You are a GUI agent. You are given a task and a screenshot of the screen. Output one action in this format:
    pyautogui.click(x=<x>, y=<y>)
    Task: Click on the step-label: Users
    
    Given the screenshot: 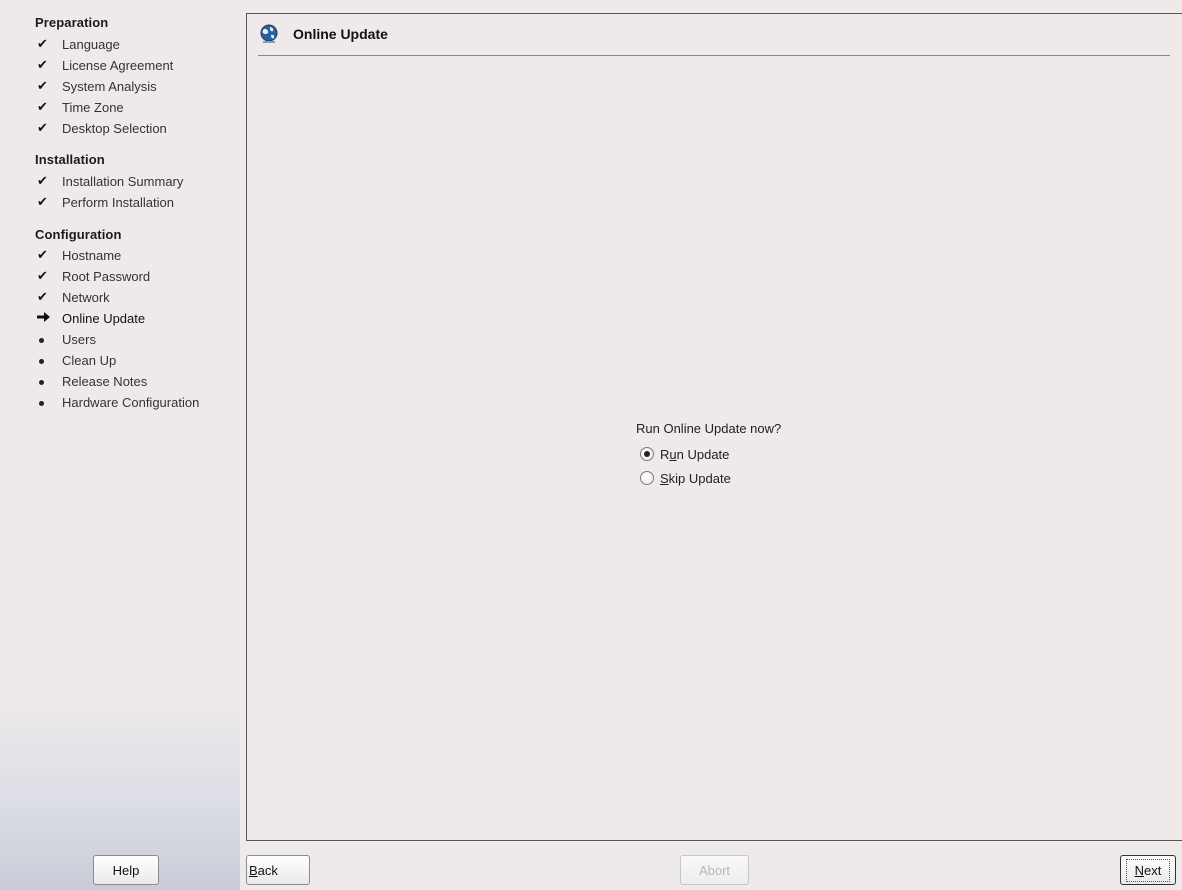 What is the action you would take?
    pyautogui.click(x=79, y=339)
    